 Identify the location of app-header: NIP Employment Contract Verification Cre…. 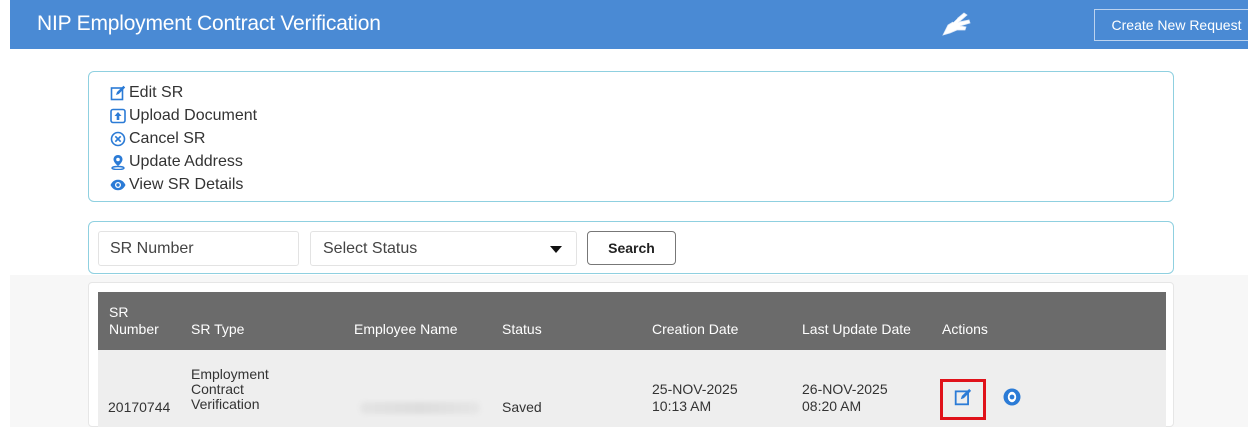
(629, 24).